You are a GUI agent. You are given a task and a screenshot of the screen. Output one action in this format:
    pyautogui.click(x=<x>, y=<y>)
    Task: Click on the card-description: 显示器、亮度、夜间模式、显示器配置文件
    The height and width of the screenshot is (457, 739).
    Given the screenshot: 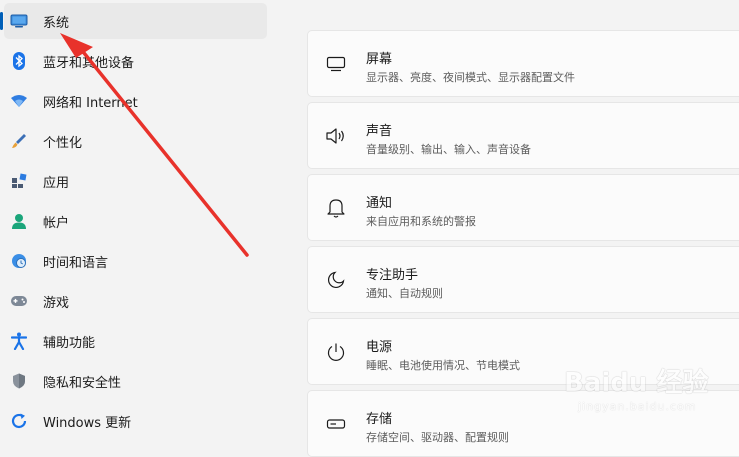 What is the action you would take?
    pyautogui.click(x=470, y=77)
    